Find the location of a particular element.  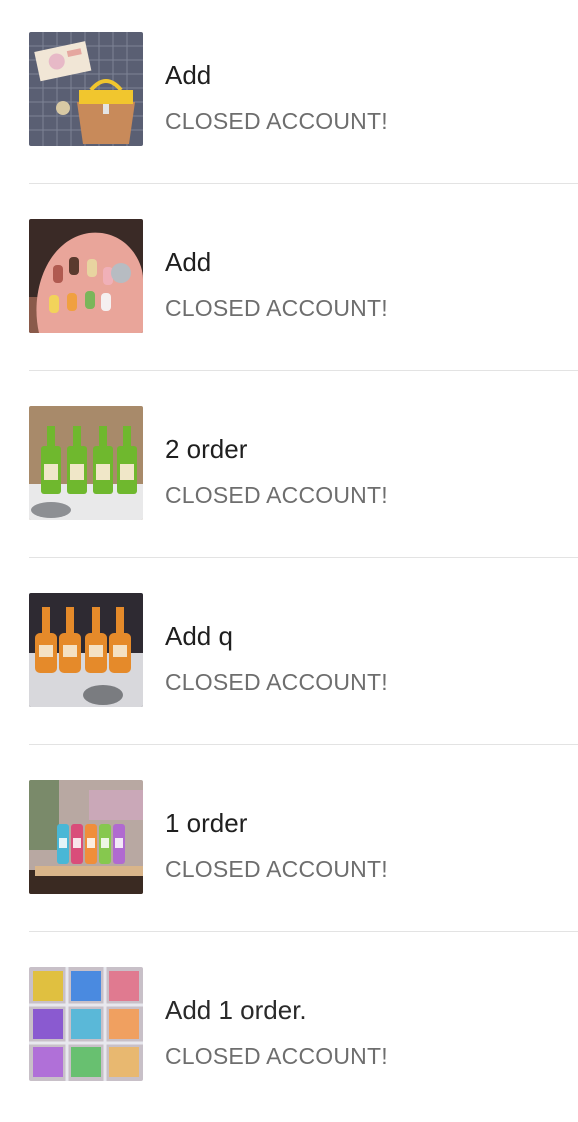

item-title: 1 order is located at coordinates (206, 823).